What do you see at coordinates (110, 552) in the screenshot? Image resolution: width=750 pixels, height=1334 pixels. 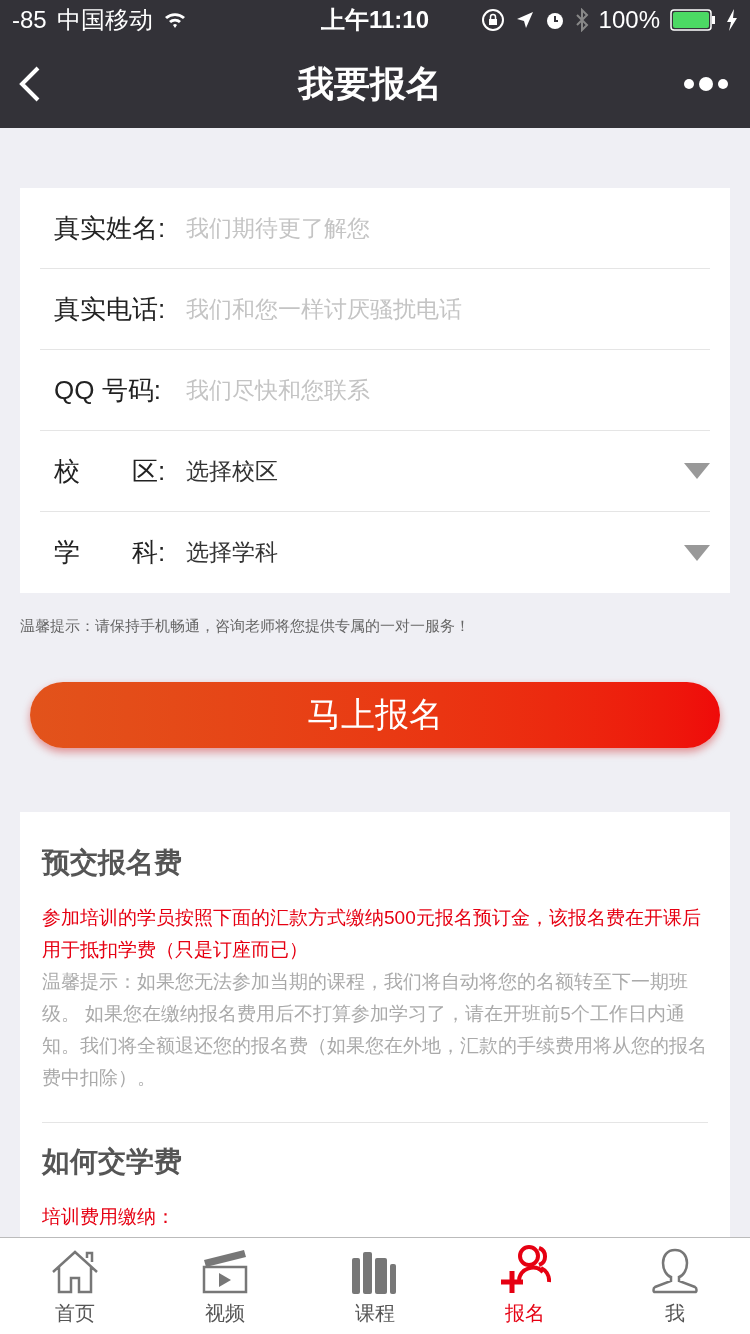 I see `field-label: 学 科:` at bounding box center [110, 552].